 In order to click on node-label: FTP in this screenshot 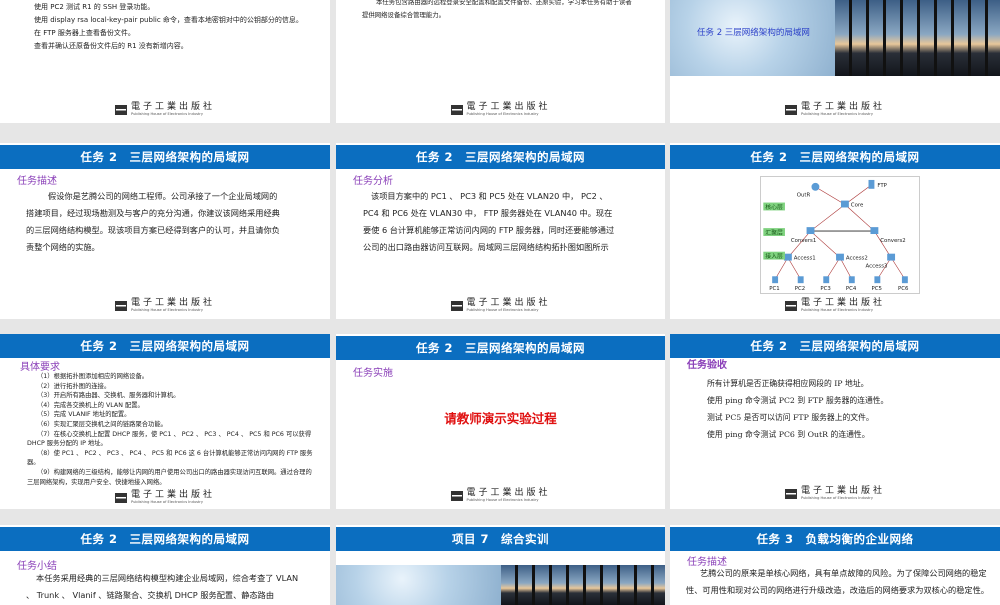, I will do `click(882, 186)`.